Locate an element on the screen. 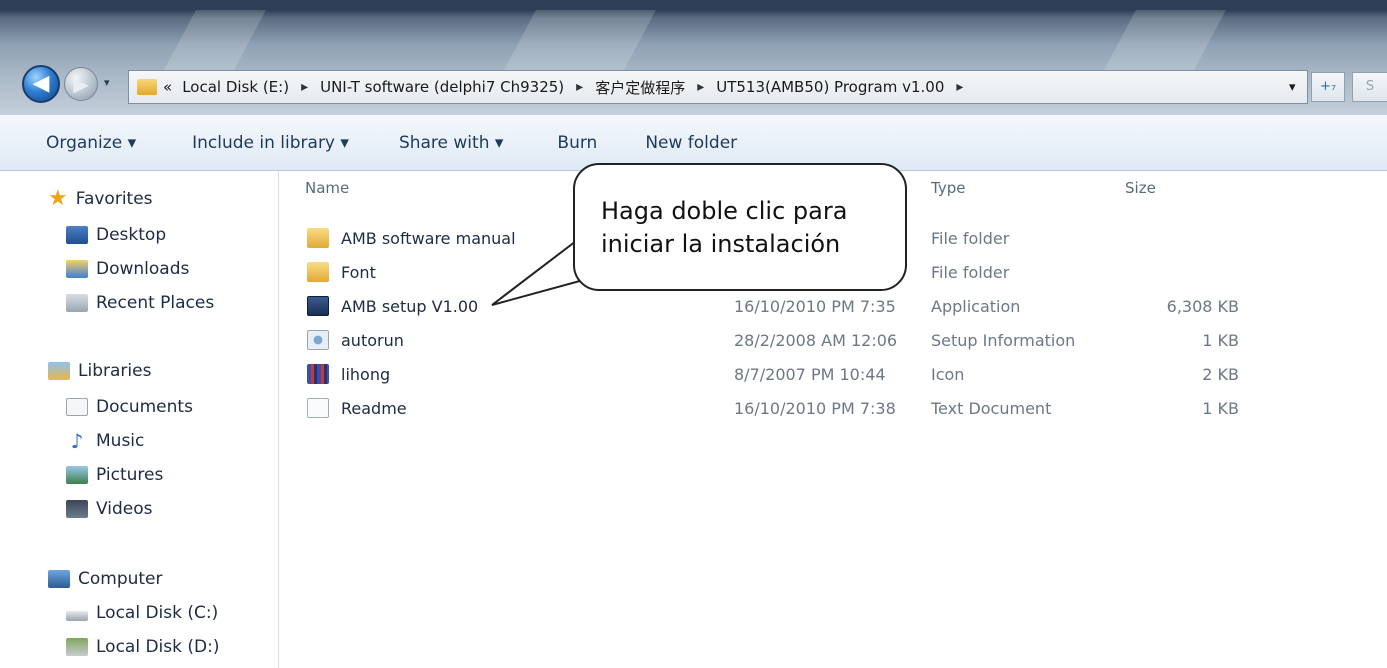  recent-pages-dropdown: ▾ is located at coordinates (107, 82).